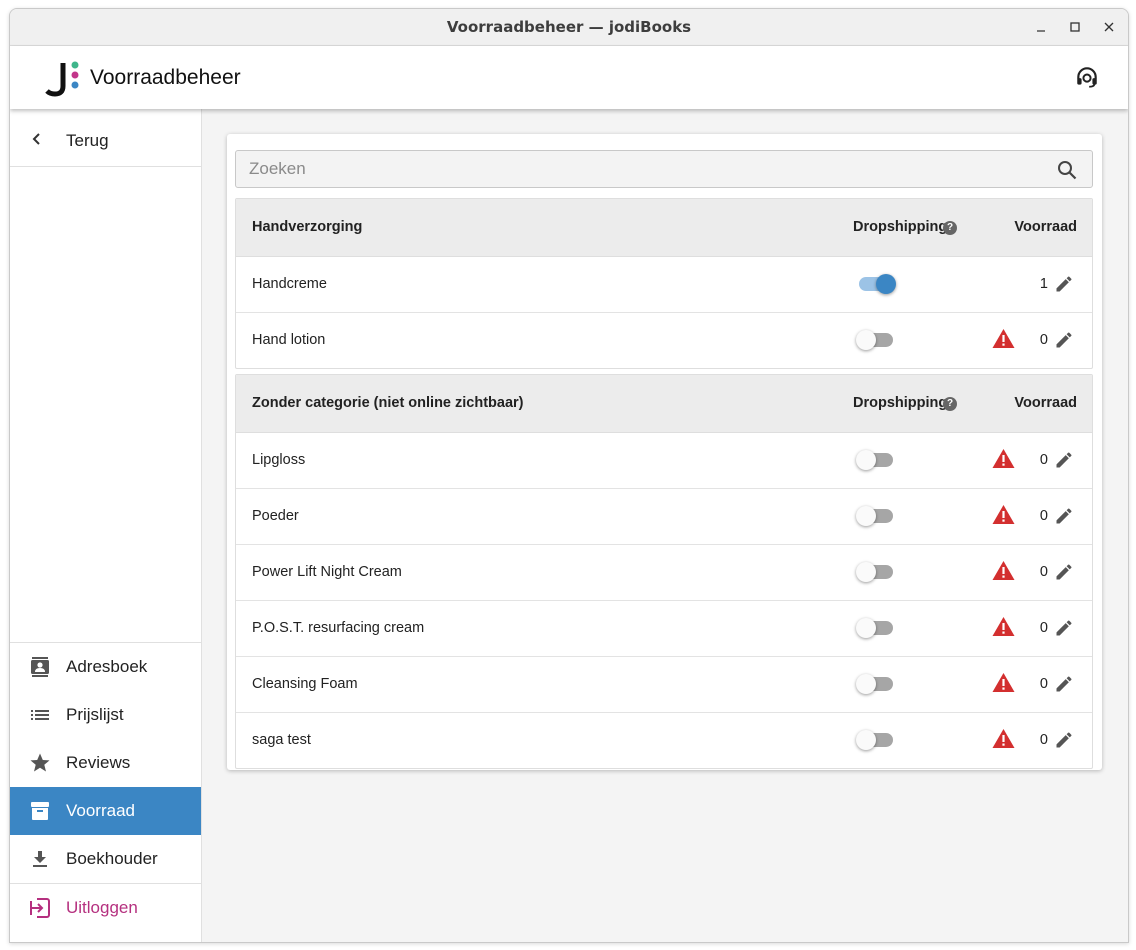  Describe the element at coordinates (289, 284) in the screenshot. I see `product-name: Handcreme` at that location.